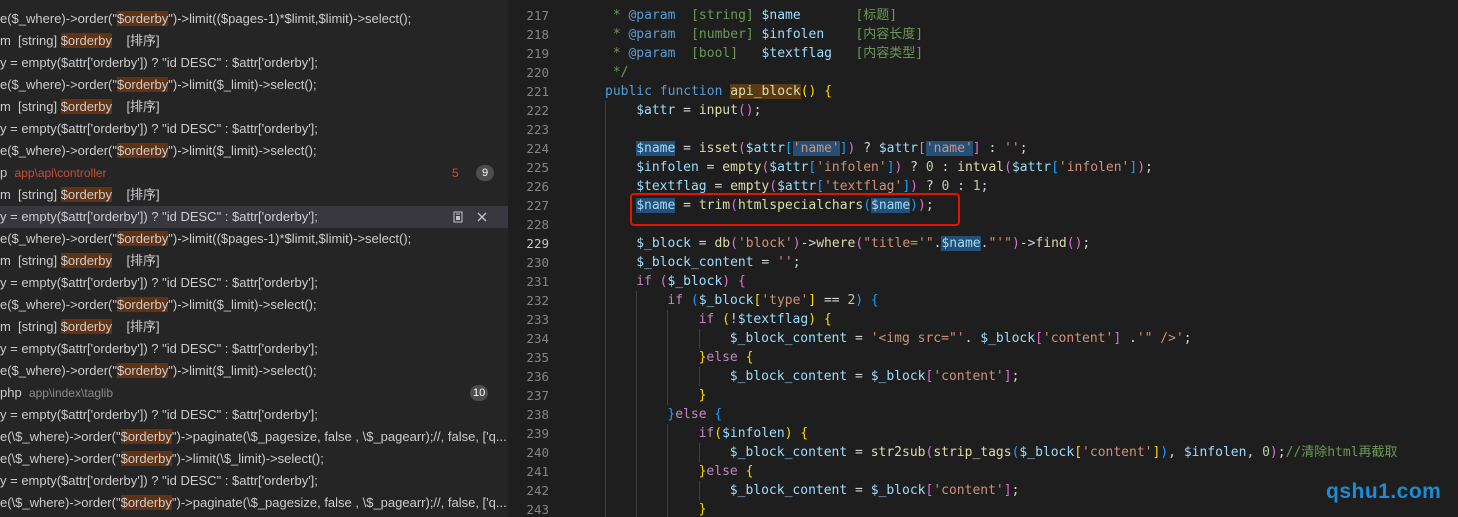 The image size is (1458, 517). What do you see at coordinates (983, 224) in the screenshot?
I see `code-line: 228` at bounding box center [983, 224].